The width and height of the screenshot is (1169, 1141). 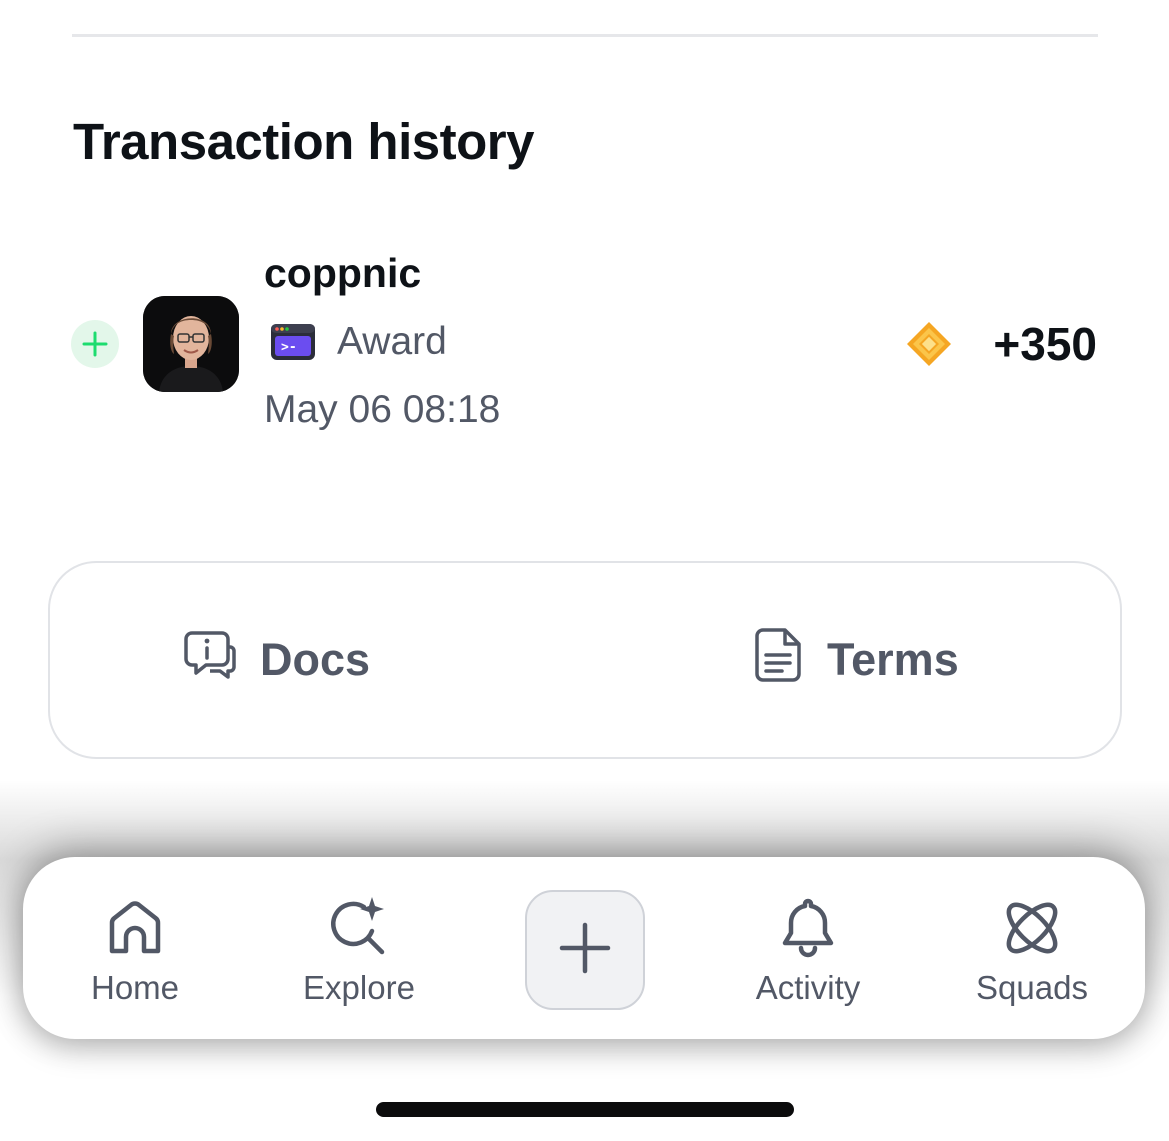 I want to click on transaction-amount: +350, so click(x=1045, y=344).